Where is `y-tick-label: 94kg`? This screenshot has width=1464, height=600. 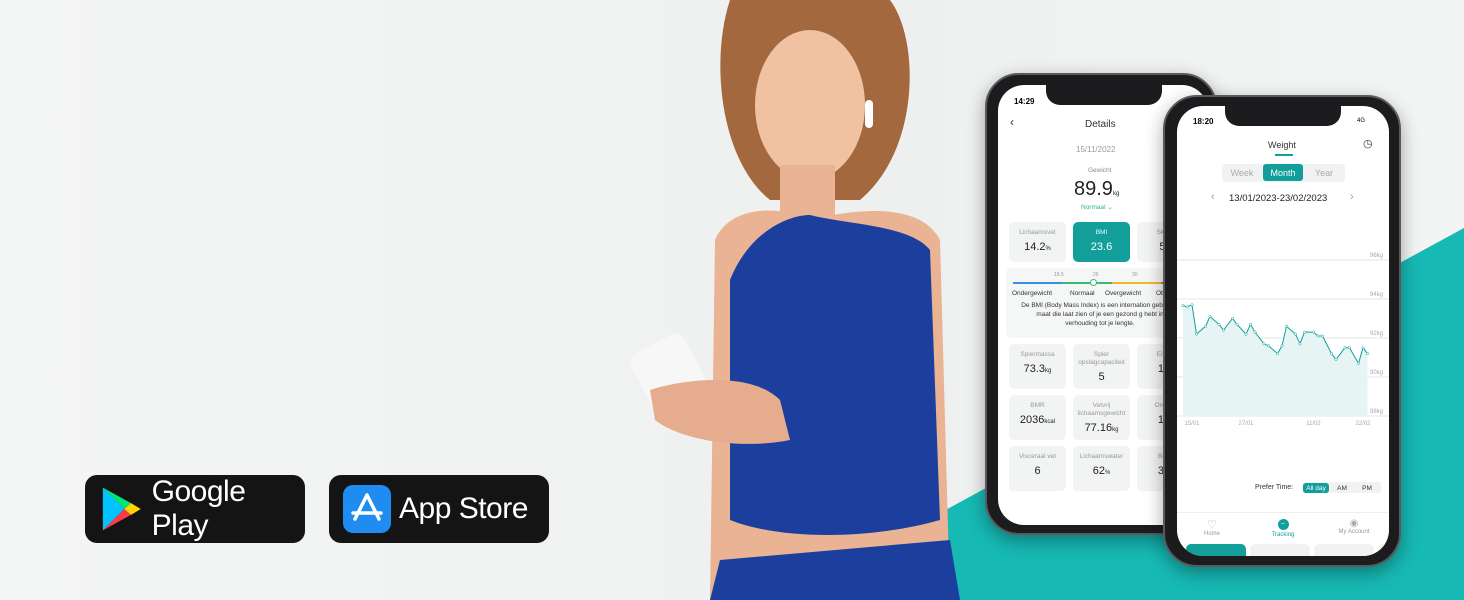 y-tick-label: 94kg is located at coordinates (1376, 295).